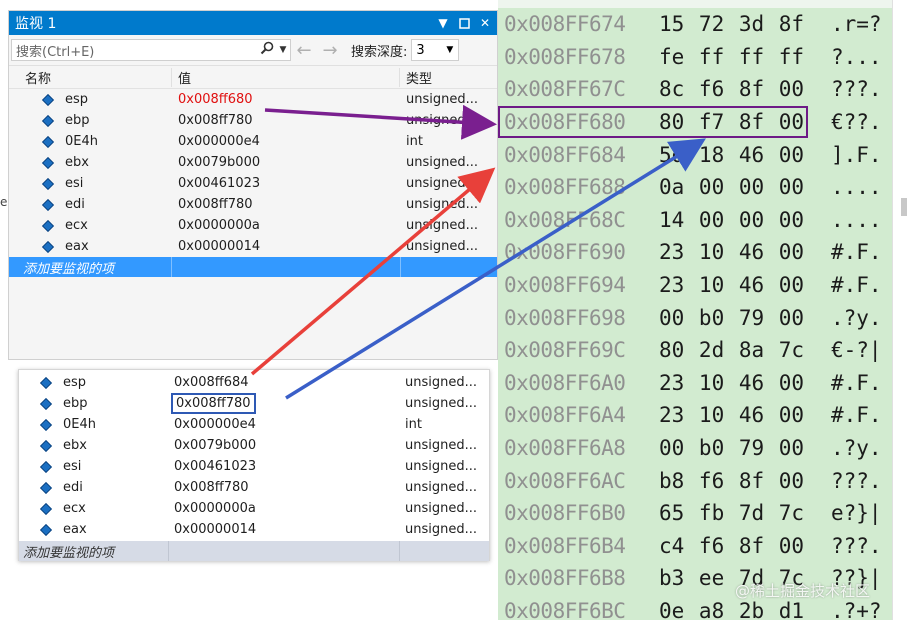 The image size is (915, 620). I want to click on memory-row: 0x008FF694 23 10 46 00 #.F., so click(695, 285).